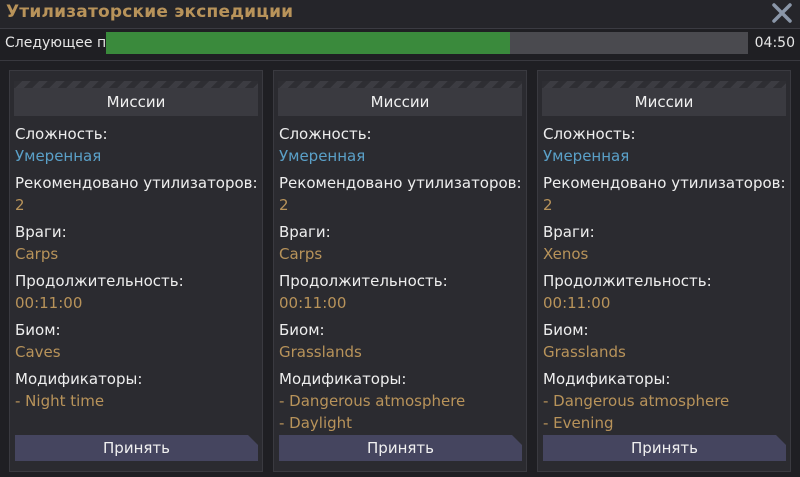  I want to click on title-bar: Утилизаторские экспедиции, so click(400, 14).